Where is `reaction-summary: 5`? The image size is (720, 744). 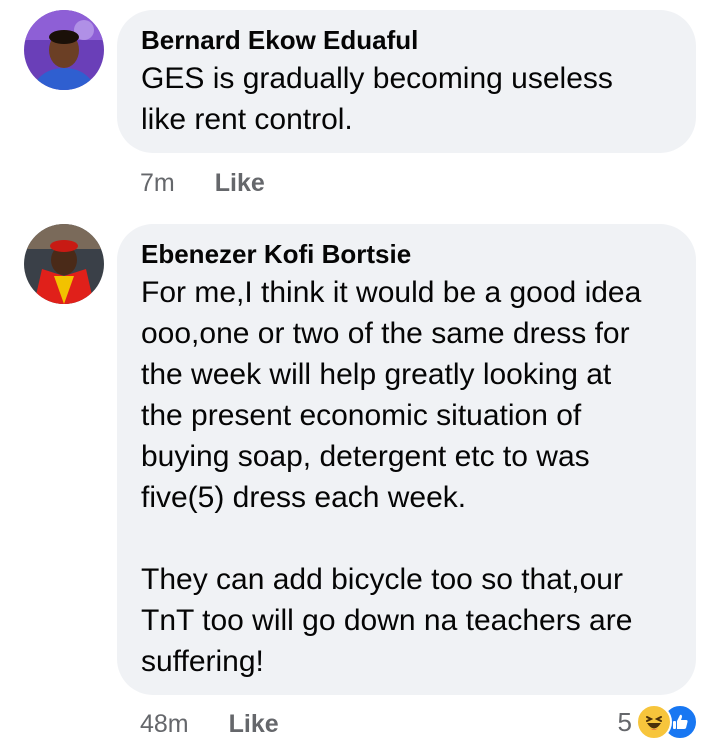
reaction-summary: 5 is located at coordinates (658, 722).